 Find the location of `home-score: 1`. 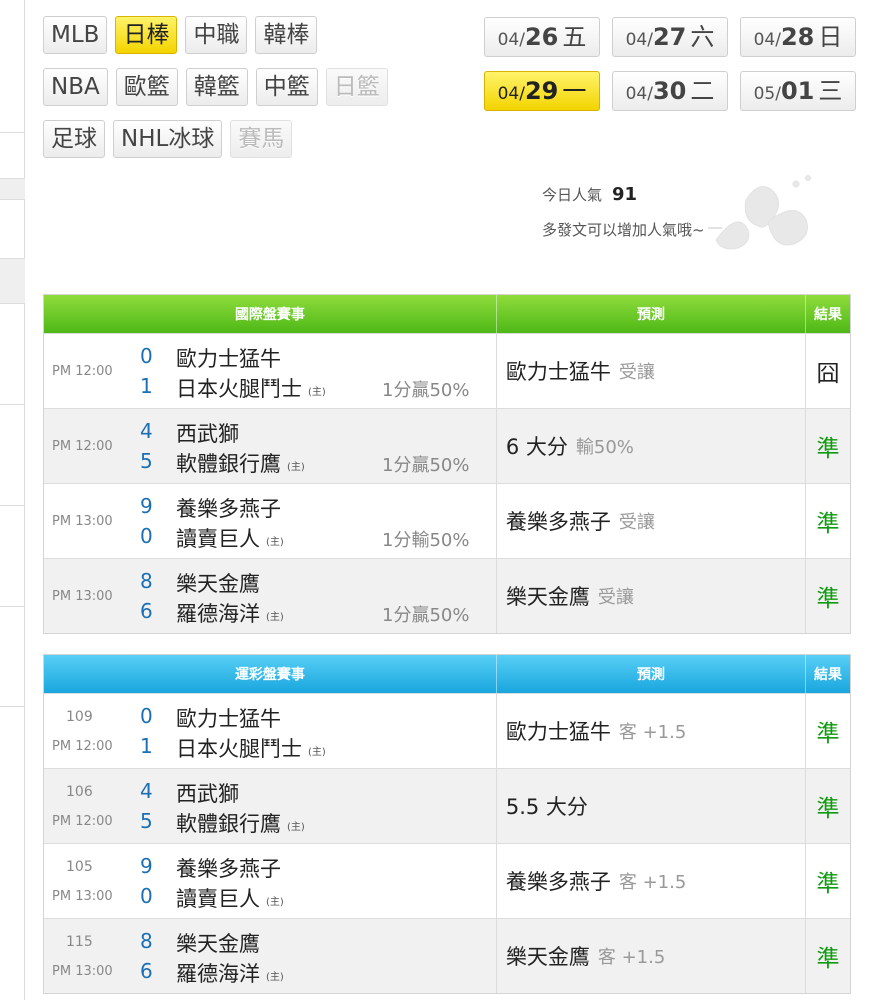

home-score: 1 is located at coordinates (146, 746).